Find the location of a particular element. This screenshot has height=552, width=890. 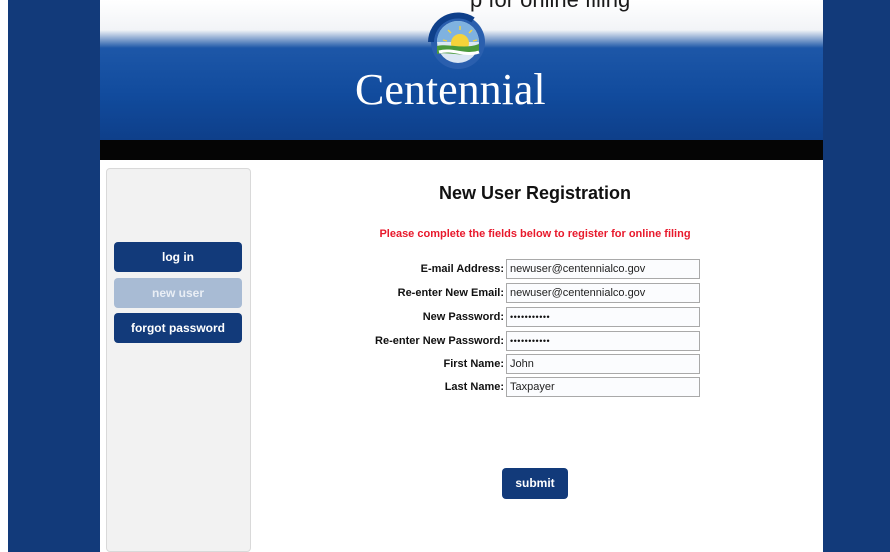

sidebar-item-forgot-password: forgot password is located at coordinates (178, 328).